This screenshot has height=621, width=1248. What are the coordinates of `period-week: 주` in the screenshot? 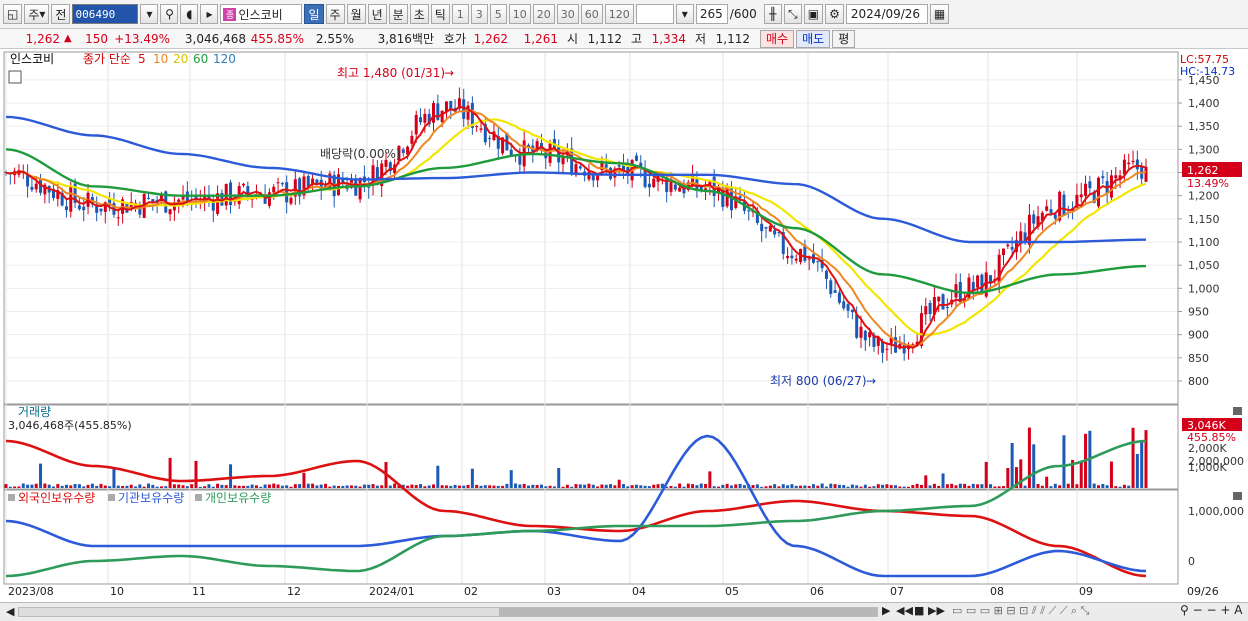 It's located at (335, 14).